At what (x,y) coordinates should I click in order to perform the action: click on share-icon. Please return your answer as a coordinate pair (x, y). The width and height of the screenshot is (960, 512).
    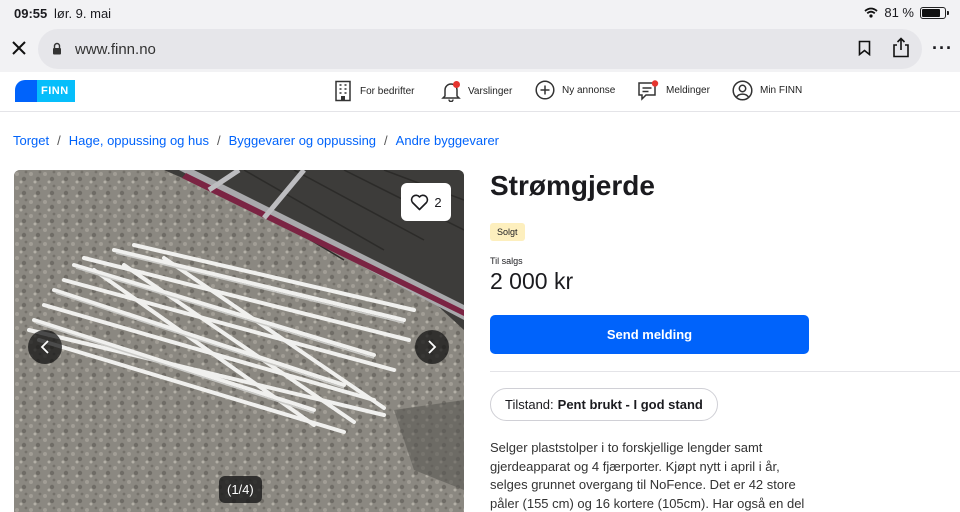
    Looking at the image, I should click on (901, 47).